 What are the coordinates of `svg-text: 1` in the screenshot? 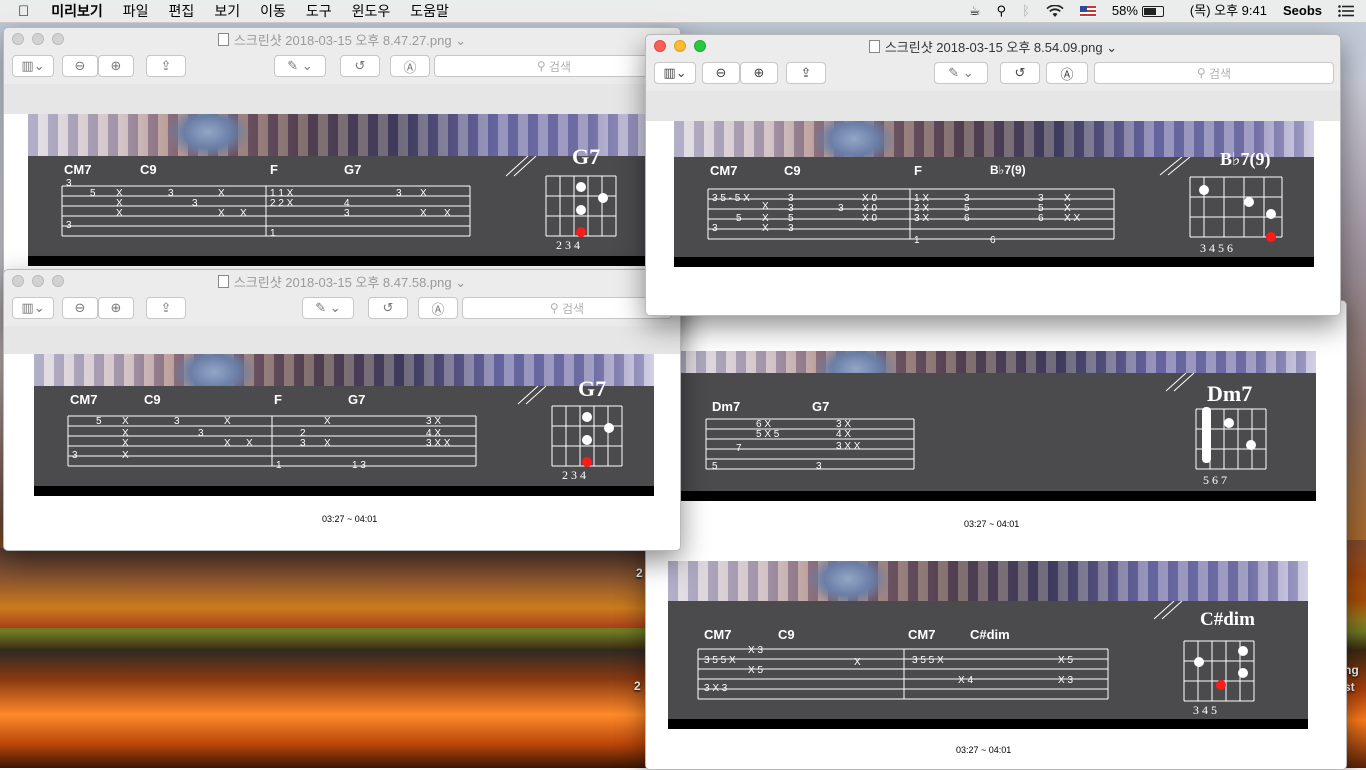 It's located at (917, 240).